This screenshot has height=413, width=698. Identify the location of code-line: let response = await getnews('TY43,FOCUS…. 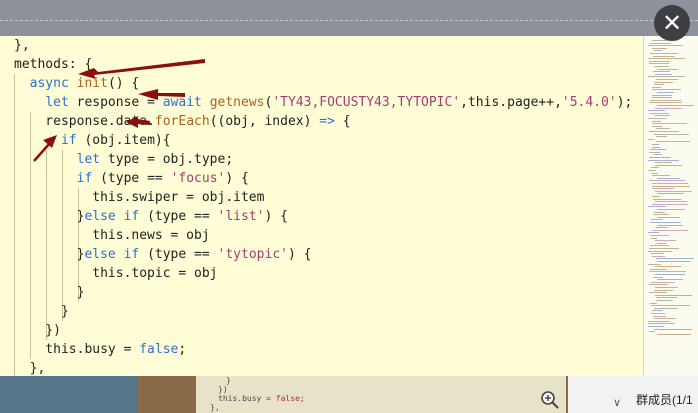
(323, 102).